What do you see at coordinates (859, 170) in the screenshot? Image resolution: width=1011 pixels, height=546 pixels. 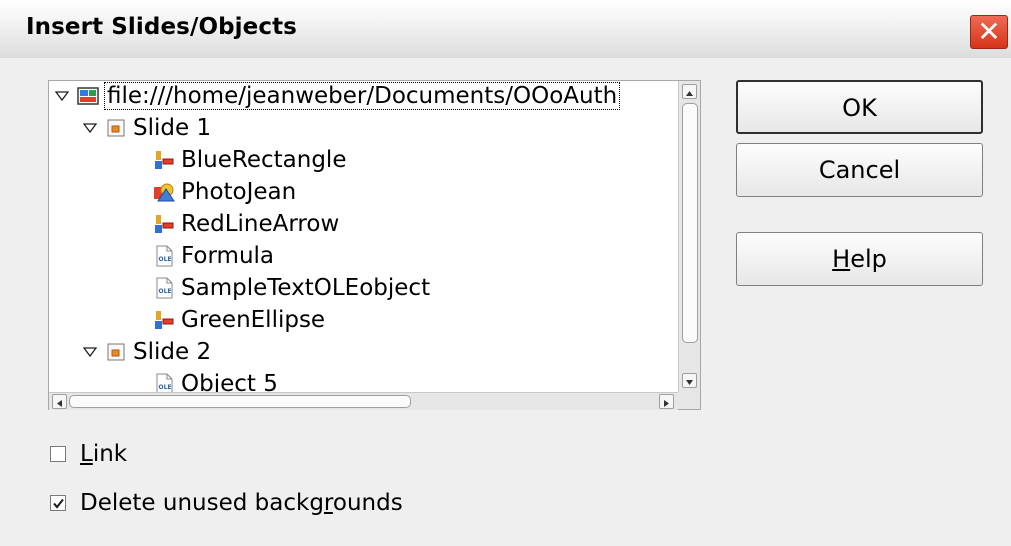 I see `cancel-button: Cancel` at bounding box center [859, 170].